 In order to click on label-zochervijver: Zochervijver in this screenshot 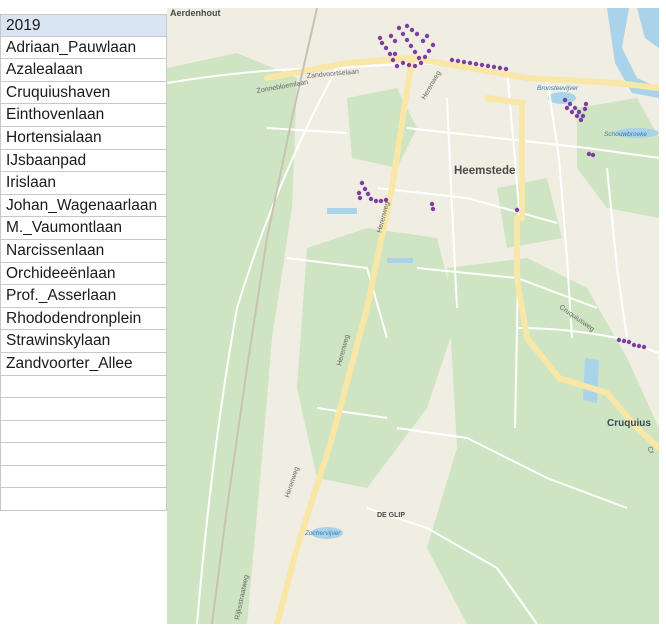, I will do `click(322, 533)`.